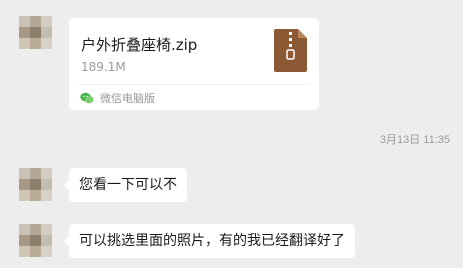 The image size is (463, 268). I want to click on file-size: 189.1M, so click(103, 67).